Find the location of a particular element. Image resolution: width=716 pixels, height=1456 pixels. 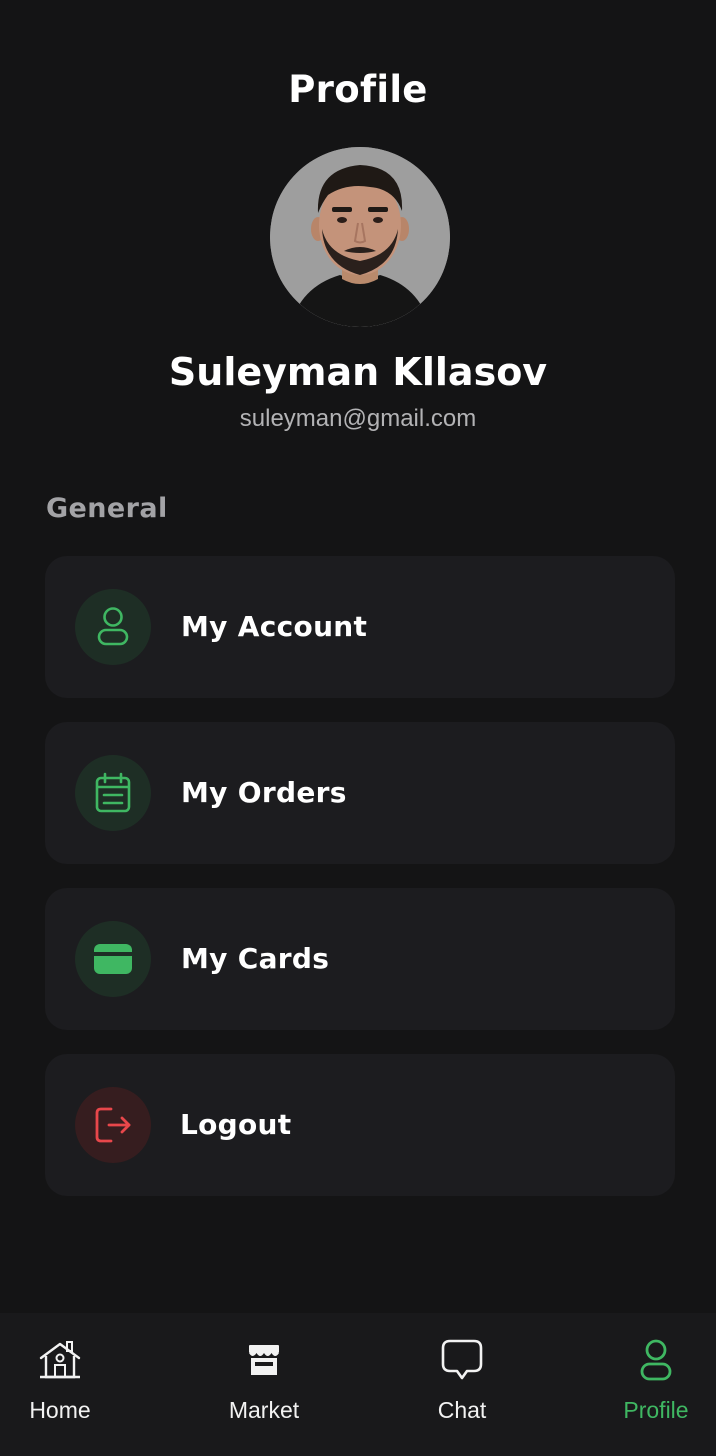

chat-icon is located at coordinates (462, 1360).